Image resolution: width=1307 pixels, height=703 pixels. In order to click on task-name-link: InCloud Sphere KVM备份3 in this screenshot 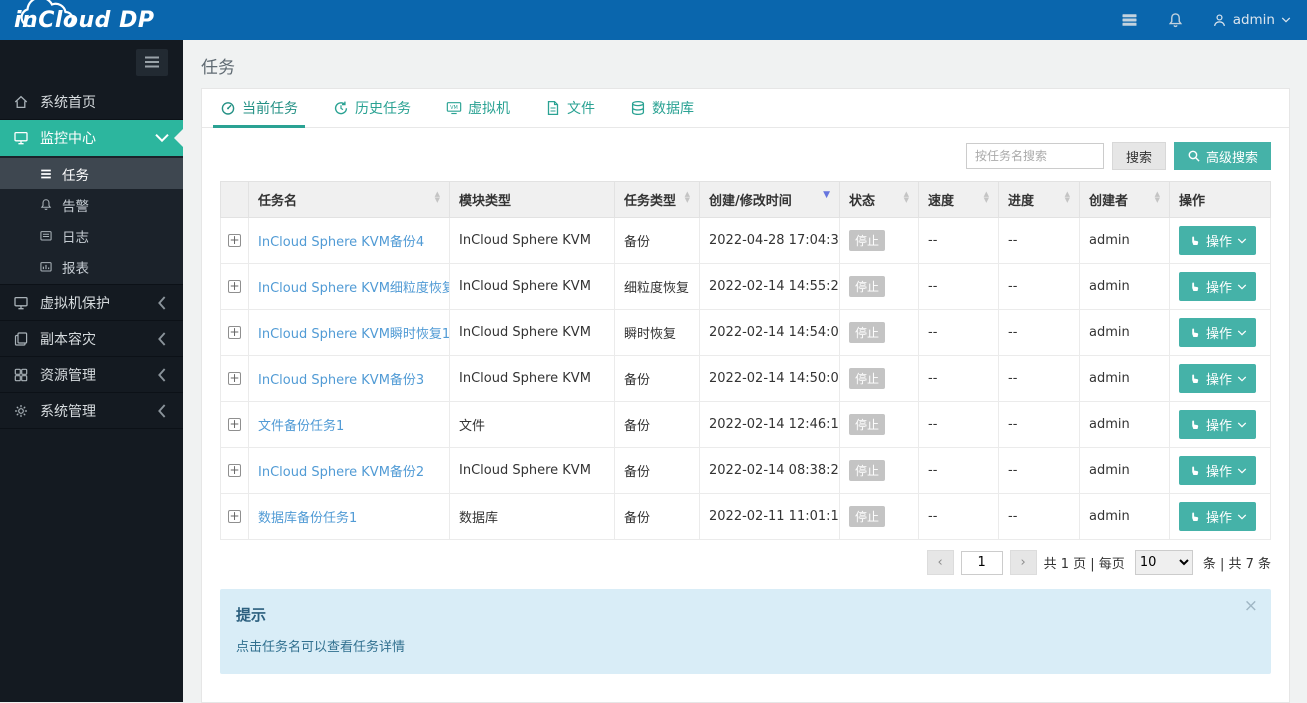, I will do `click(341, 380)`.